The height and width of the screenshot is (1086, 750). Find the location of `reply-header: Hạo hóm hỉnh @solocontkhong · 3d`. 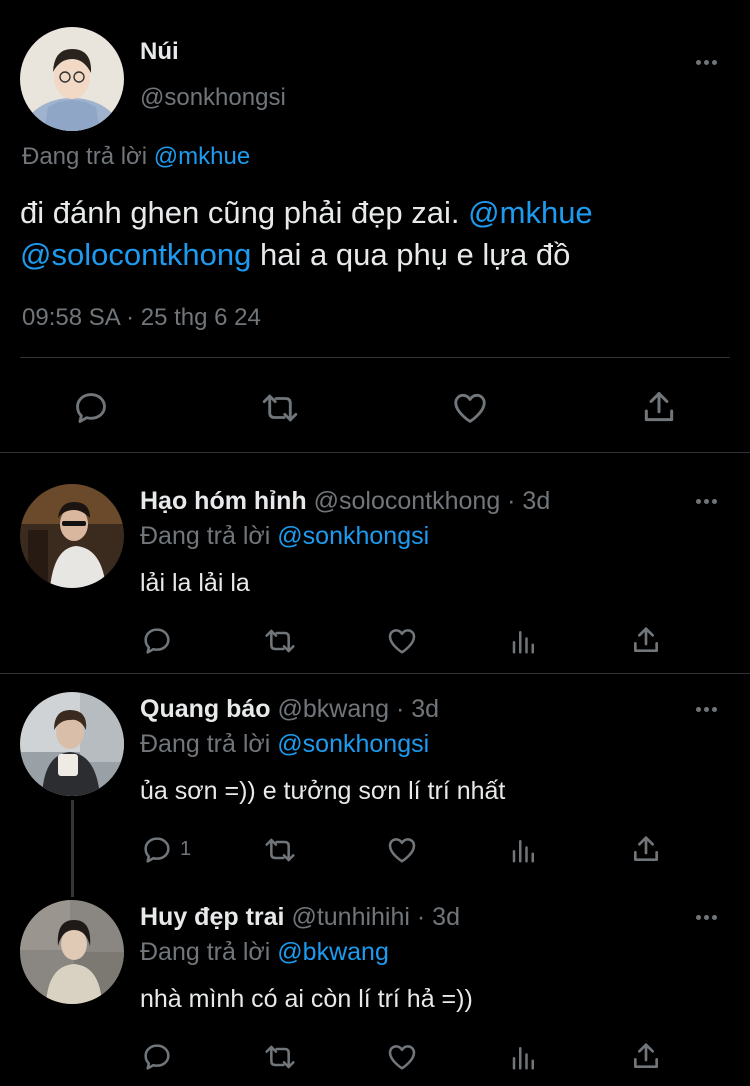

reply-header: Hạo hóm hỉnh @solocontkhong · 3d is located at coordinates (345, 501).